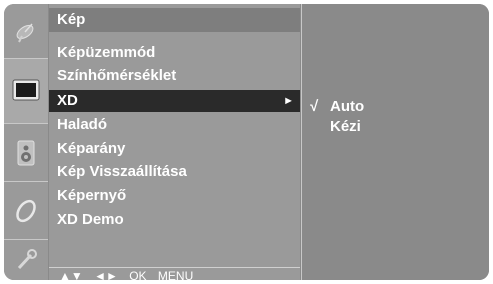 This screenshot has height=284, width=493. I want to click on menu-item-label: Képüzemmód, so click(106, 52).